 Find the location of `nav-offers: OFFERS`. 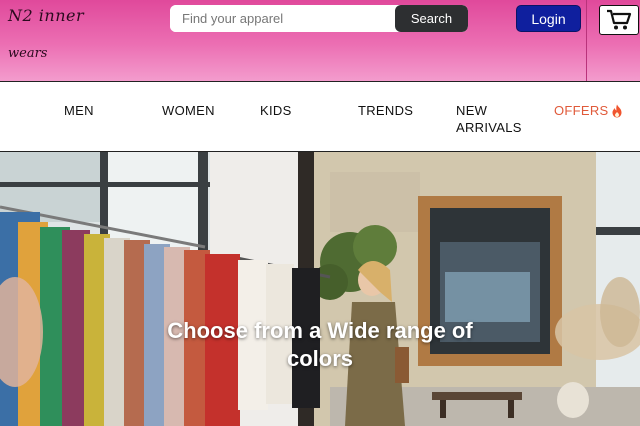

nav-offers: OFFERS is located at coordinates (588, 110).